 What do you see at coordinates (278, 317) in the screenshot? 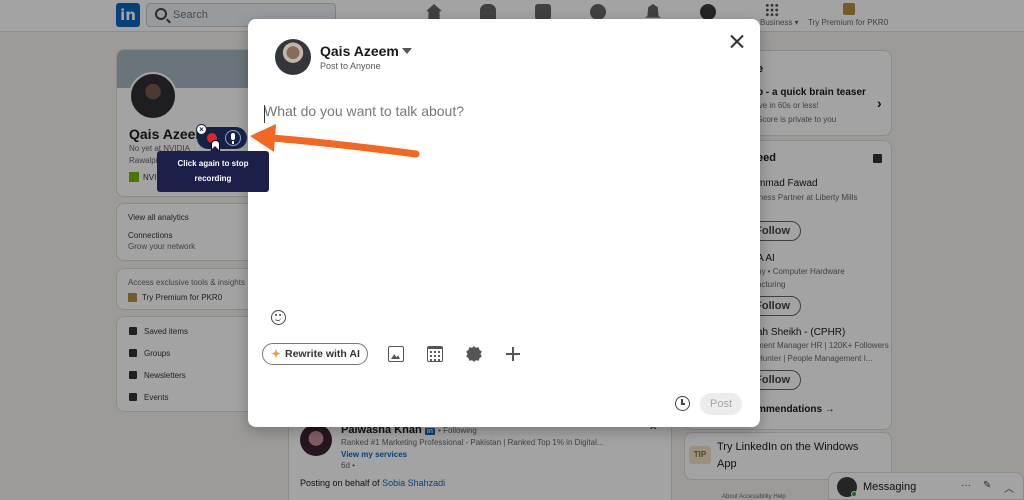
I see `emoji-icon` at bounding box center [278, 317].